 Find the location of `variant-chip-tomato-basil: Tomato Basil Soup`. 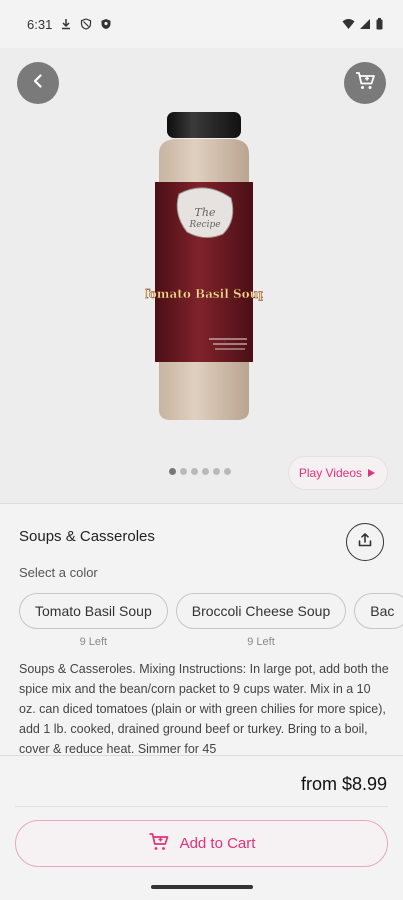

variant-chip-tomato-basil: Tomato Basil Soup is located at coordinates (93, 611).